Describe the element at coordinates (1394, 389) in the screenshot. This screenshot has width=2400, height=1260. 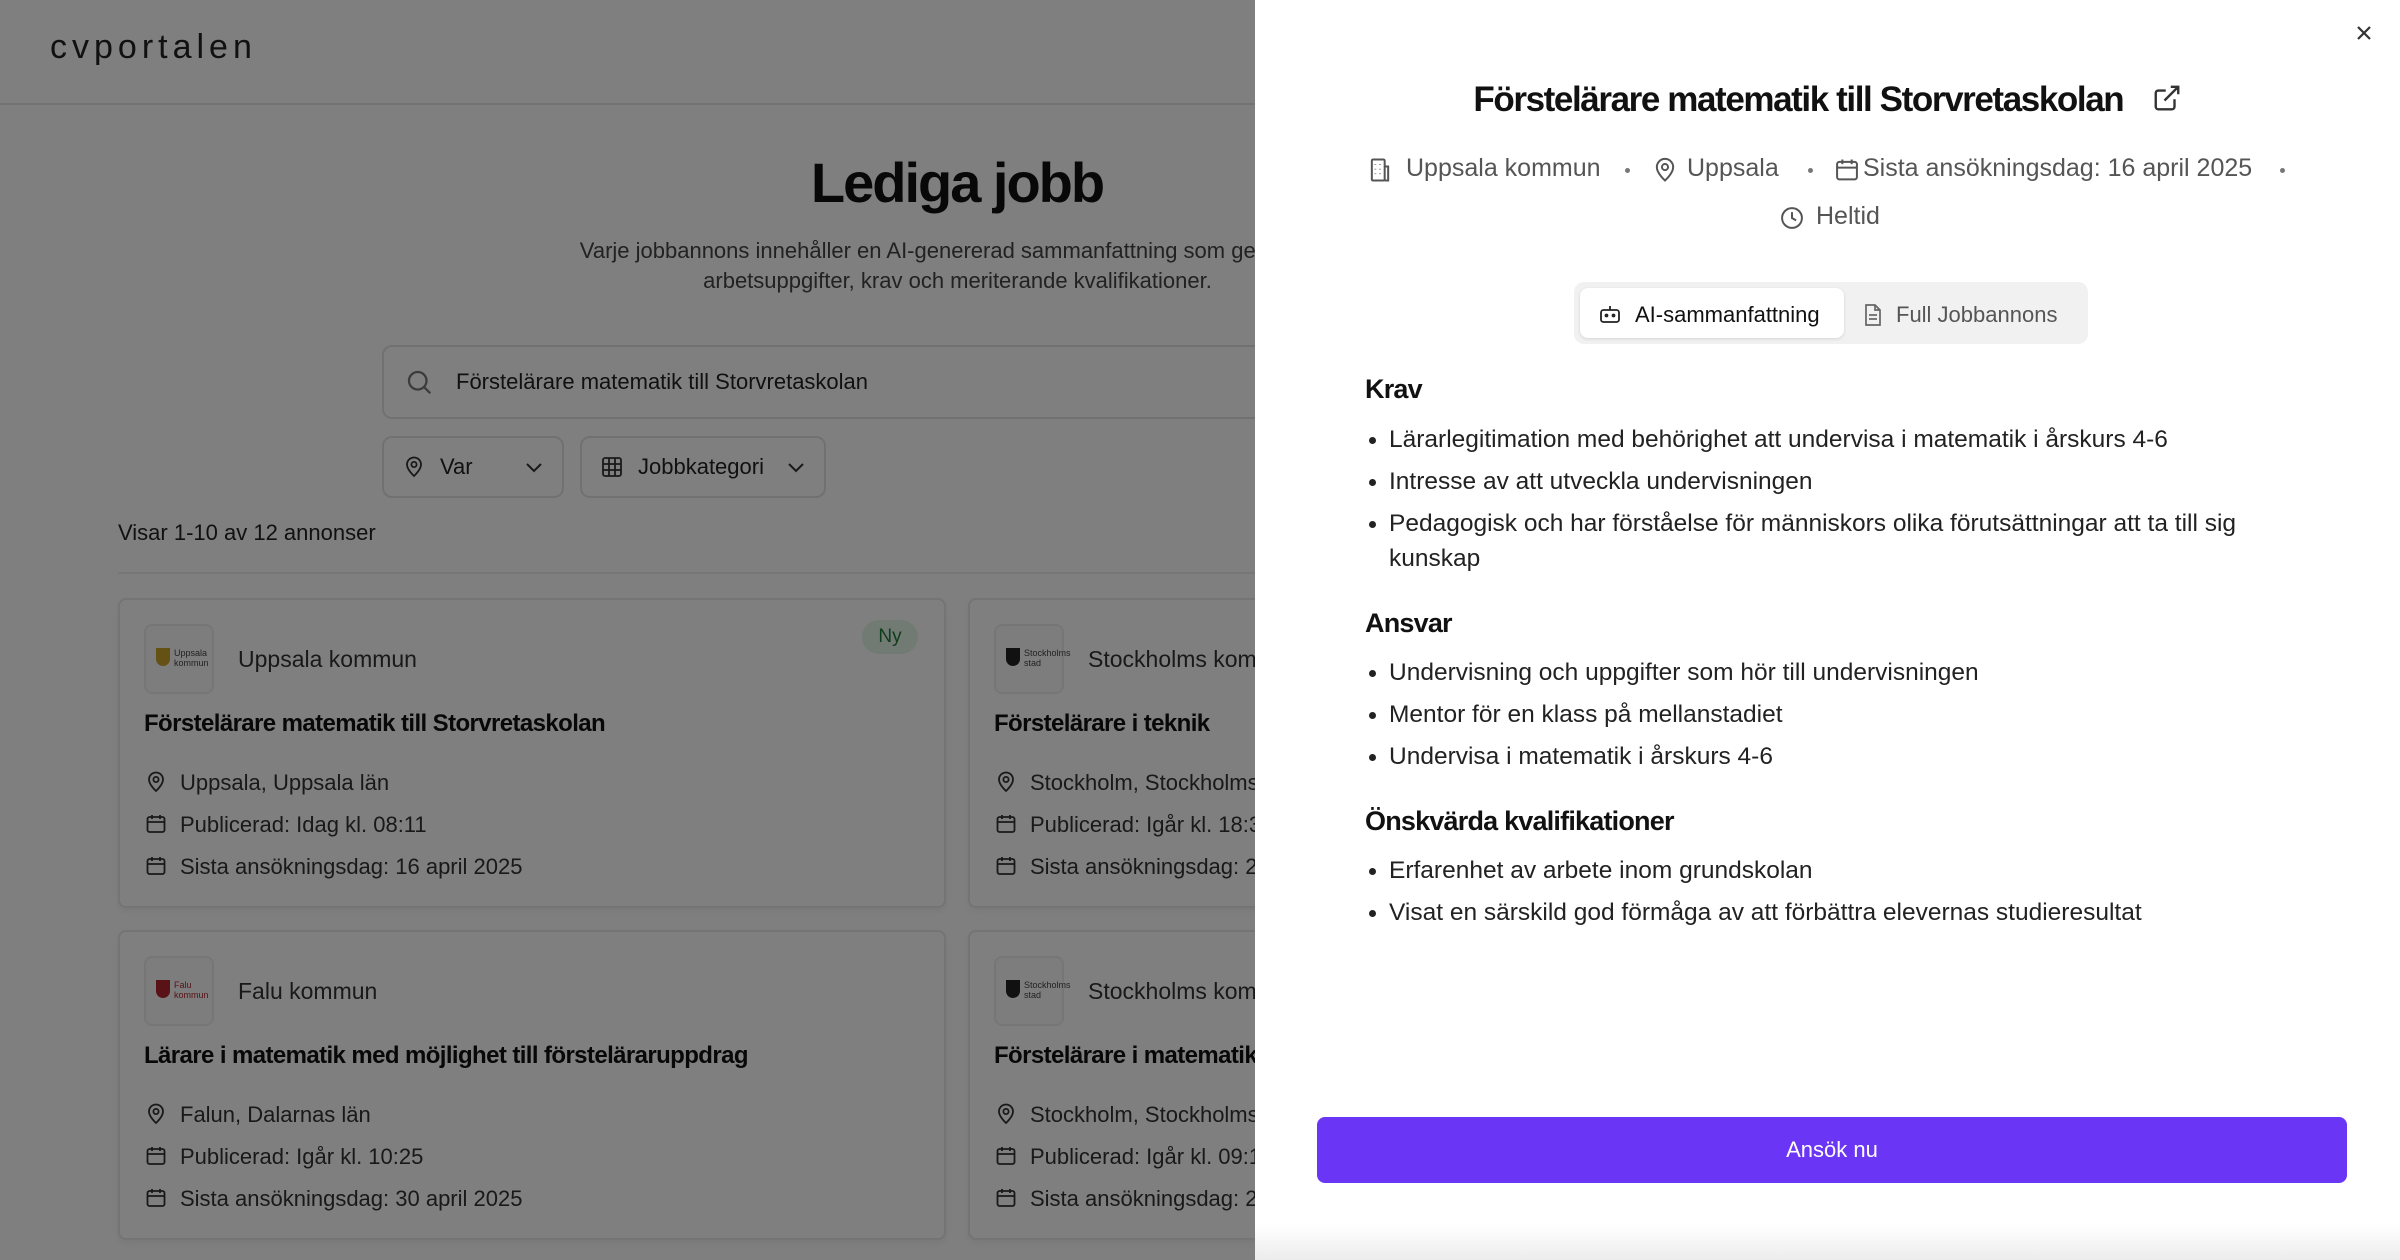
I see `section-heading-krav: Krav` at that location.